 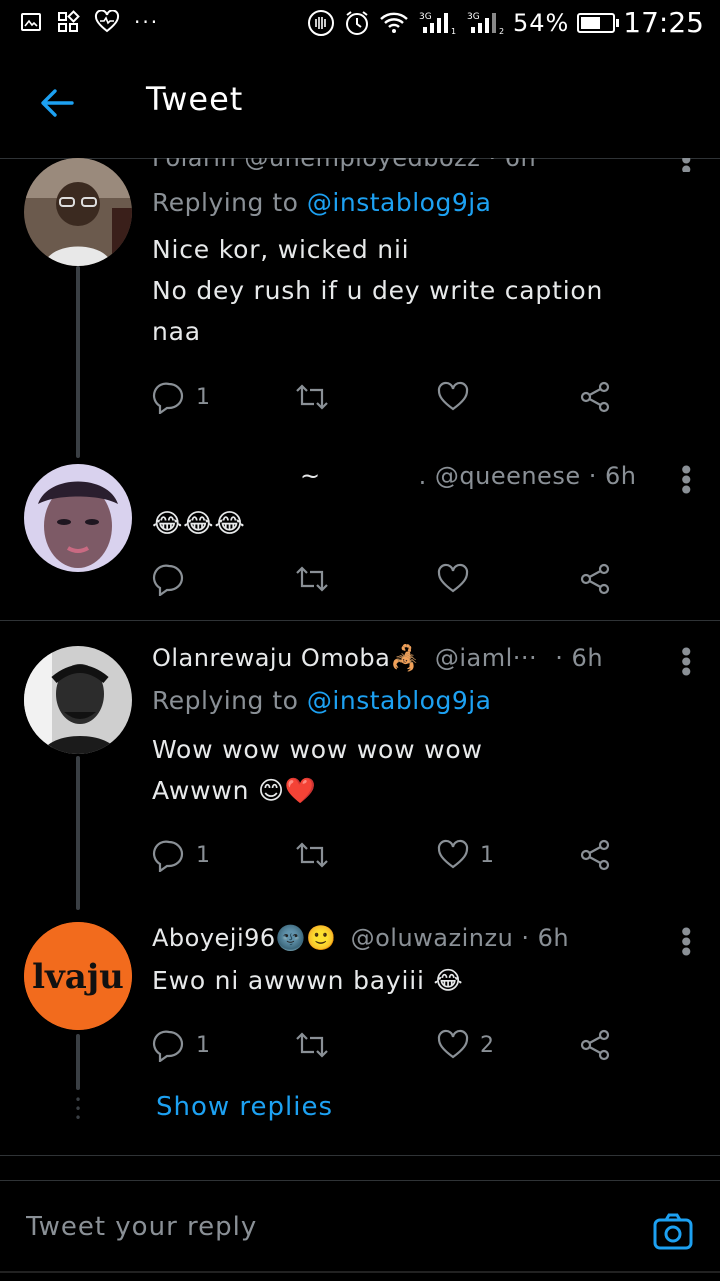 What do you see at coordinates (78, 1109) in the screenshot?
I see `thread-continuation-dots: • • •` at bounding box center [78, 1109].